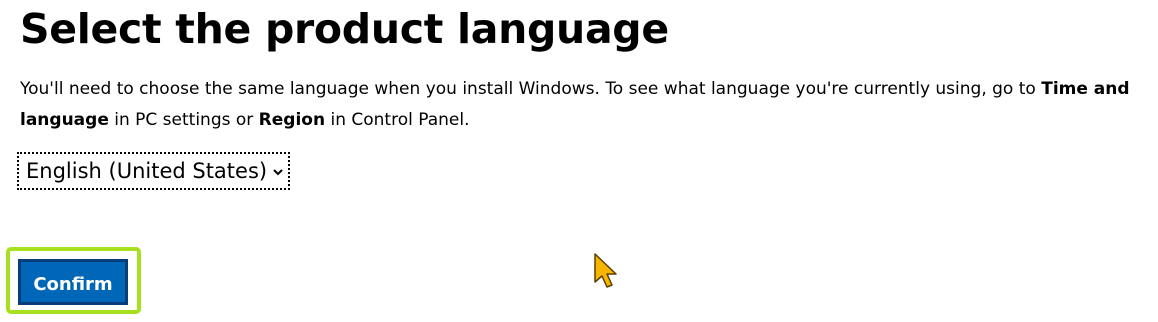  I want to click on description-bold-region: Region, so click(292, 120).